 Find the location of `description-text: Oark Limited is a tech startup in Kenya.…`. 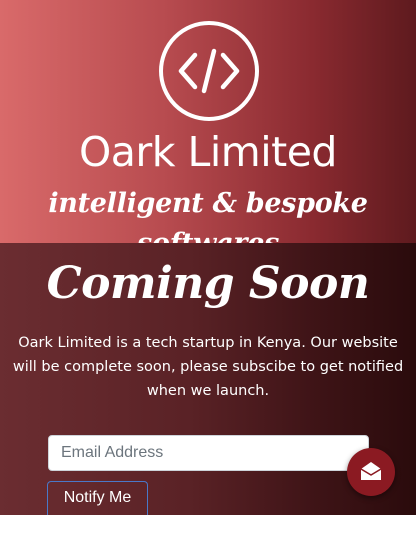

description-text: Oark Limited is a tech startup in Kenya.… is located at coordinates (208, 367).